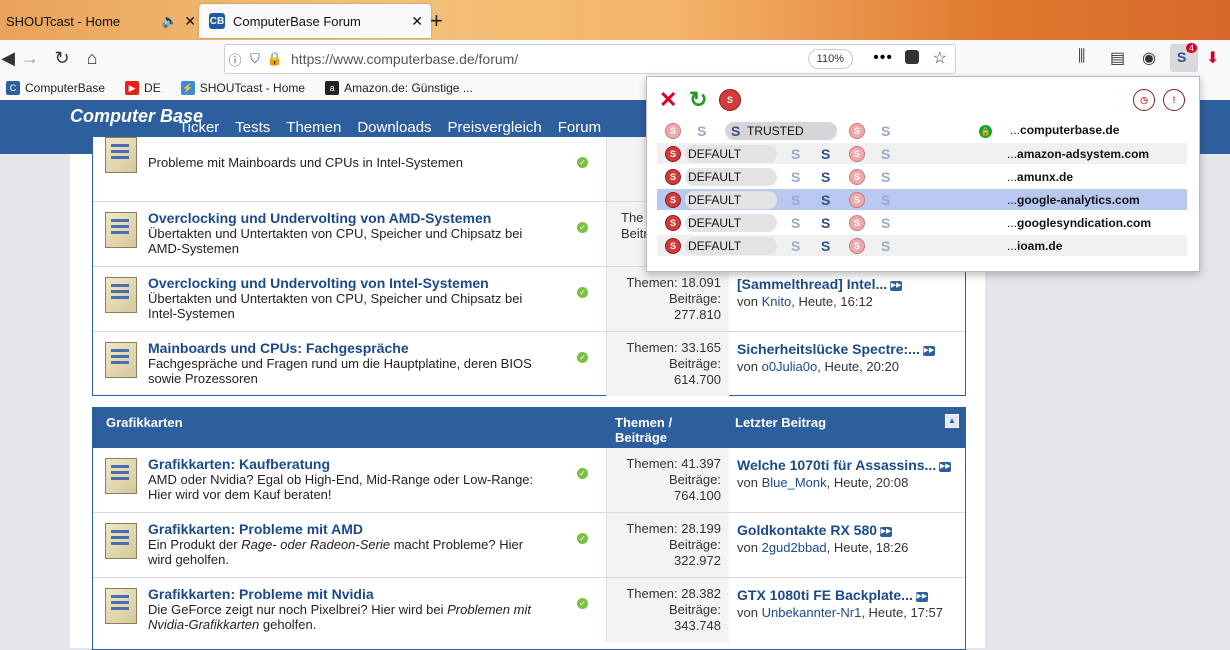 Image resolution: width=1230 pixels, height=650 pixels. What do you see at coordinates (278, 348) in the screenshot?
I see `forum-title: Mainboards und CPUs: Fachgespräche` at bounding box center [278, 348].